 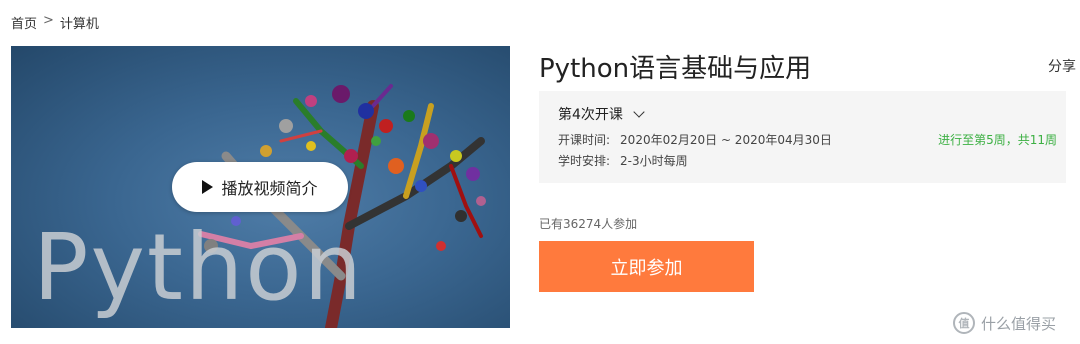 I want to click on watermark-logo-icon: 值, so click(x=964, y=323).